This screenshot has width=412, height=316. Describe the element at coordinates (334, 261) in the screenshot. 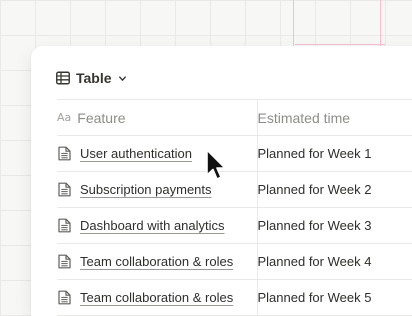

I see `estimated-time-cell: Planned for Week 4` at that location.